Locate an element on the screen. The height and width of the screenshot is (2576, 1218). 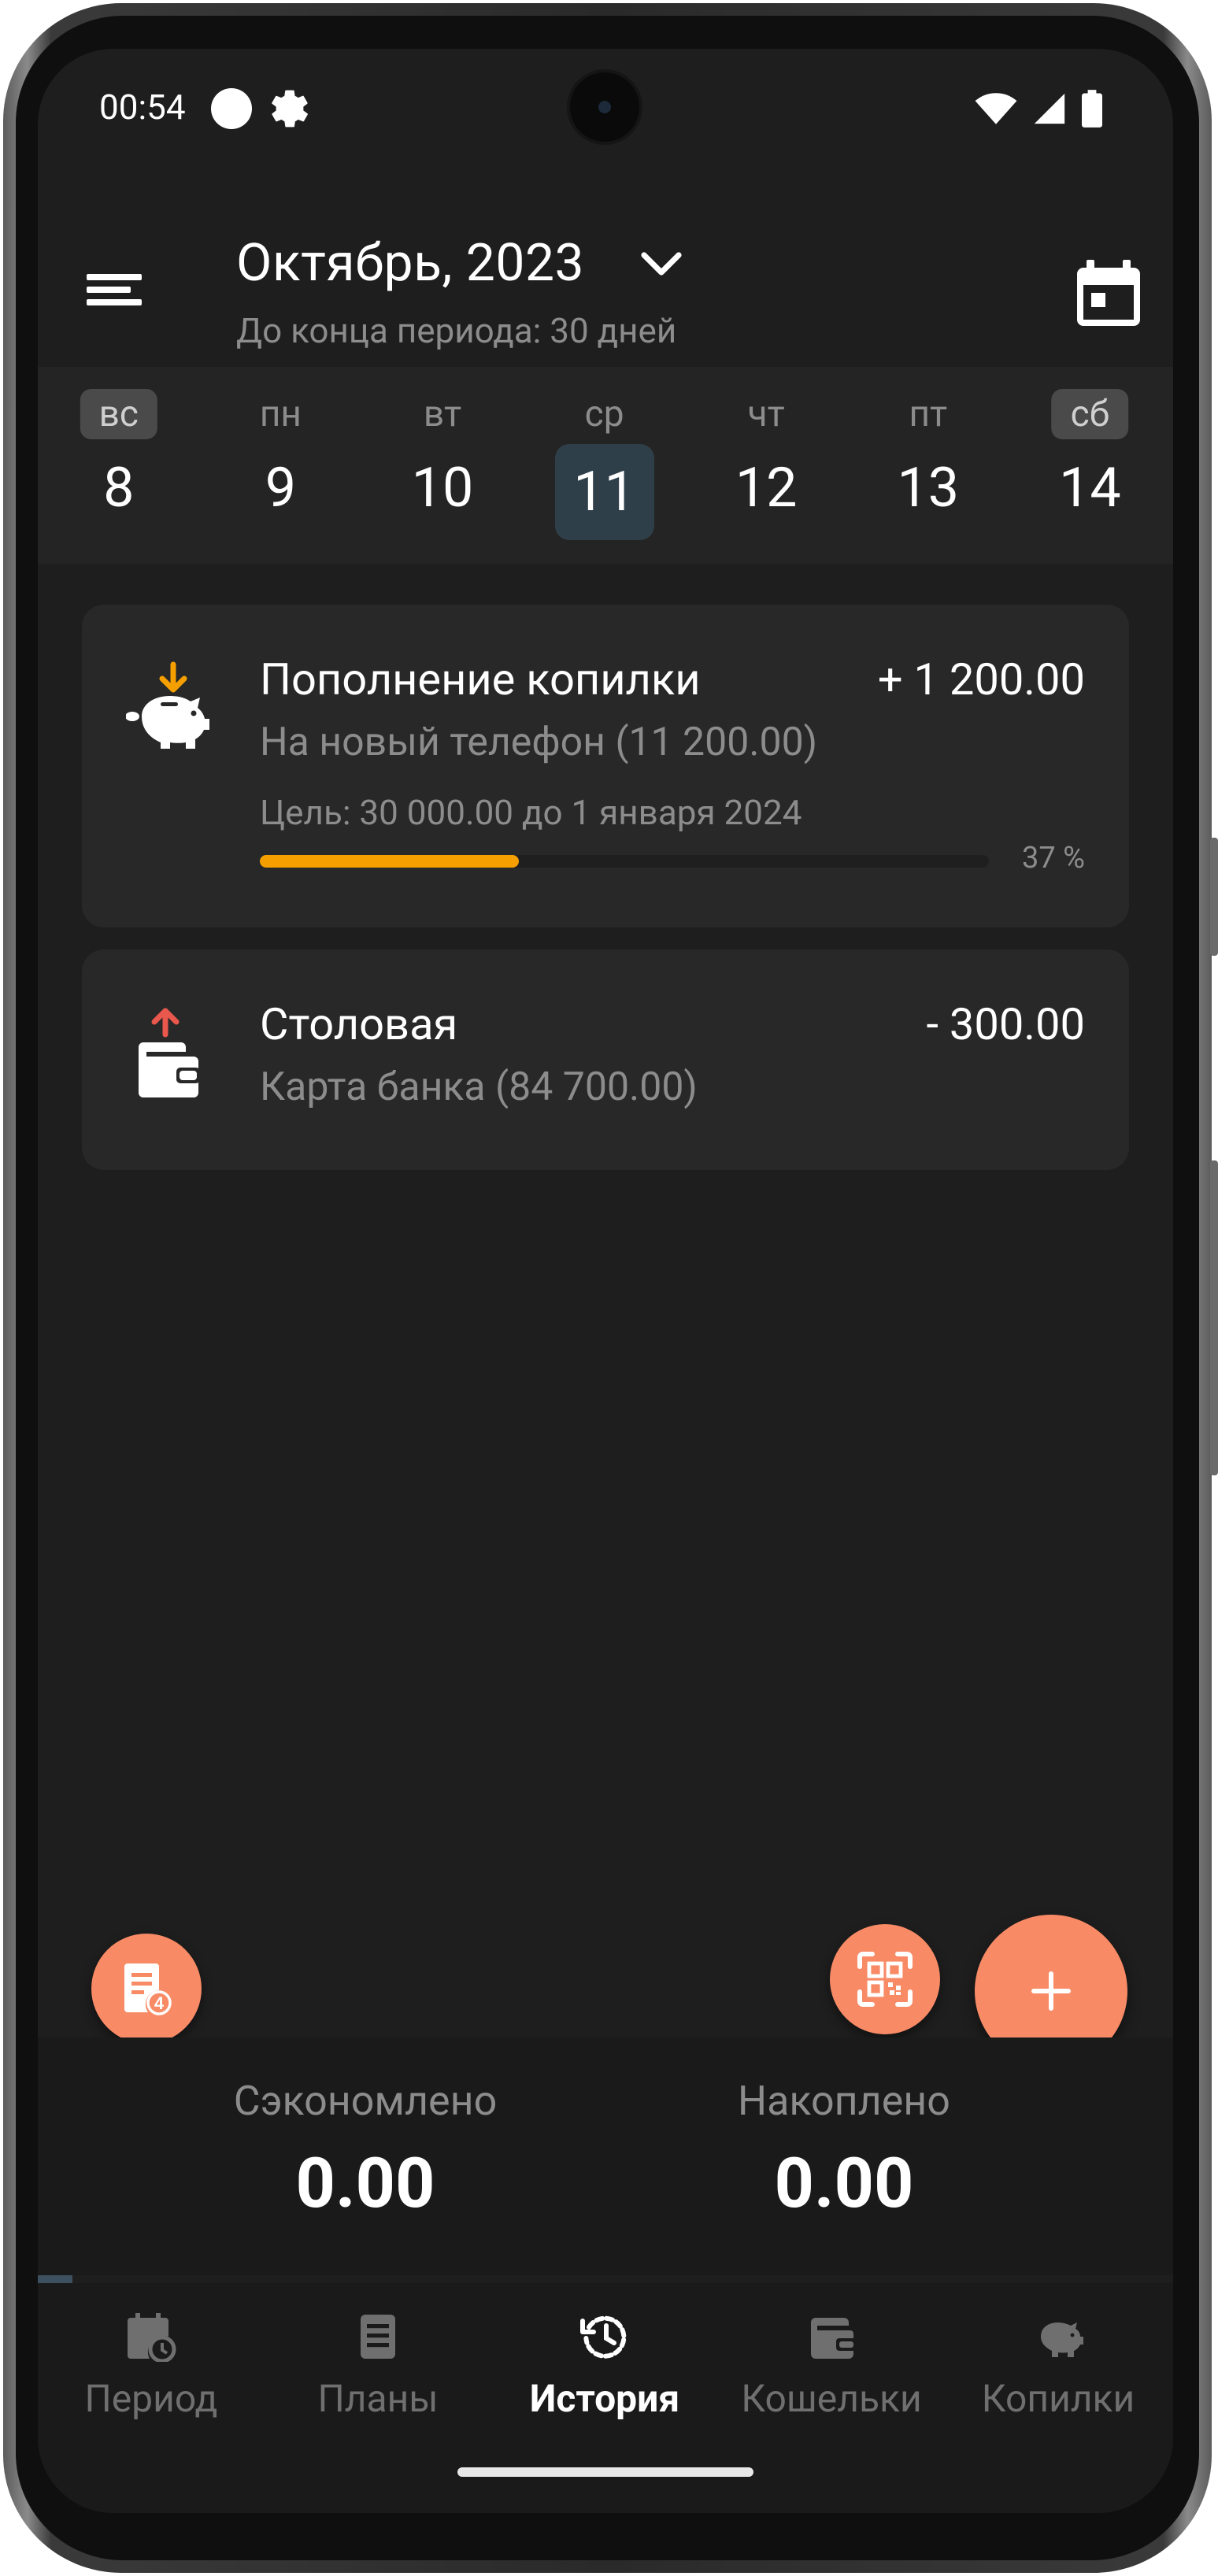
saved-label: Сэкономлено is located at coordinates (365, 2101).